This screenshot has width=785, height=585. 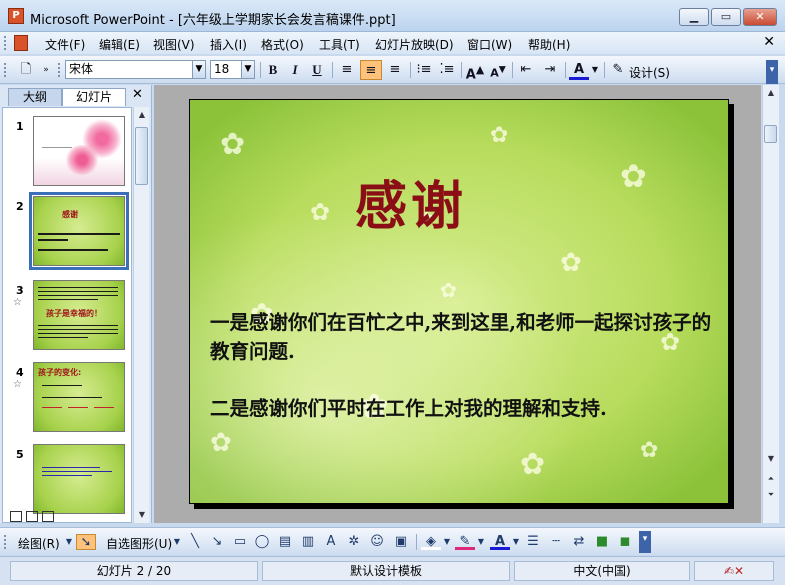 What do you see at coordinates (556, 542) in the screenshot?
I see `dash-style-icon: ┄` at bounding box center [556, 542].